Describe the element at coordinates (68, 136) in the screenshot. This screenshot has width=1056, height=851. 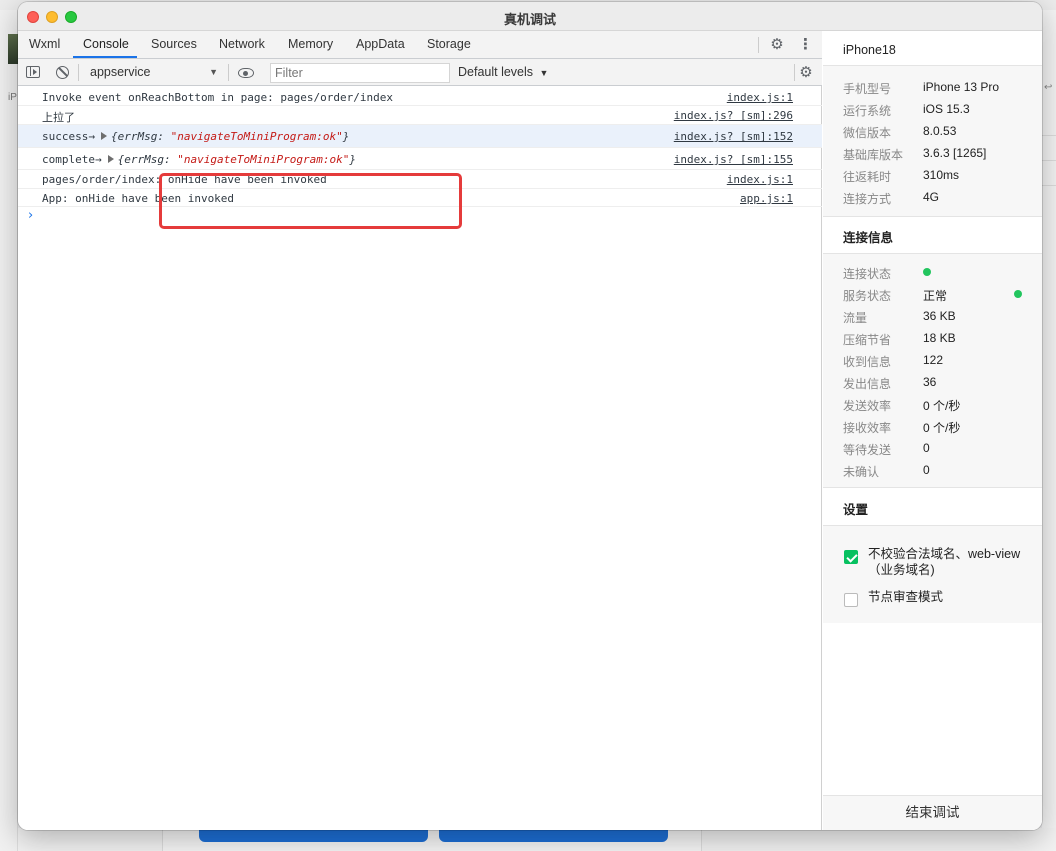
I see `log-prefix: success→` at that location.